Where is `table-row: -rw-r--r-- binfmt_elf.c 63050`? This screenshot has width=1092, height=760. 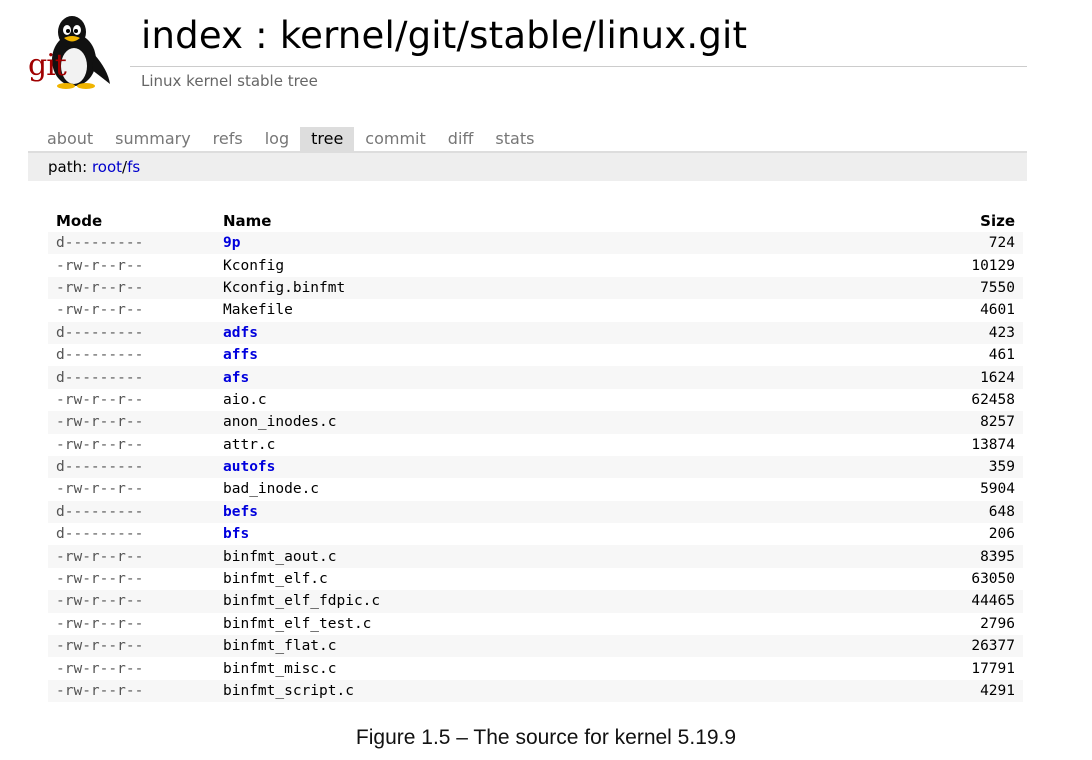 table-row: -rw-r--r-- binfmt_elf.c 63050 is located at coordinates (535, 579).